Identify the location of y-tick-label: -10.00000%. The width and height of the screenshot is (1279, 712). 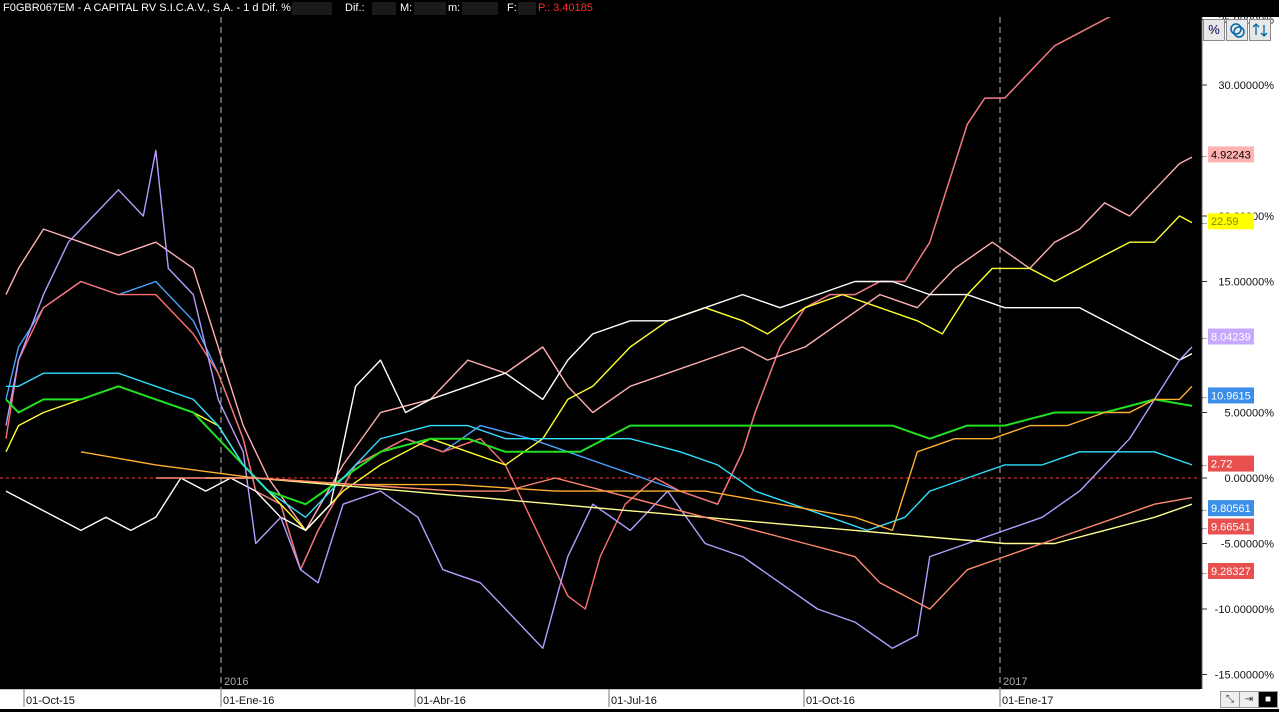
(1245, 610).